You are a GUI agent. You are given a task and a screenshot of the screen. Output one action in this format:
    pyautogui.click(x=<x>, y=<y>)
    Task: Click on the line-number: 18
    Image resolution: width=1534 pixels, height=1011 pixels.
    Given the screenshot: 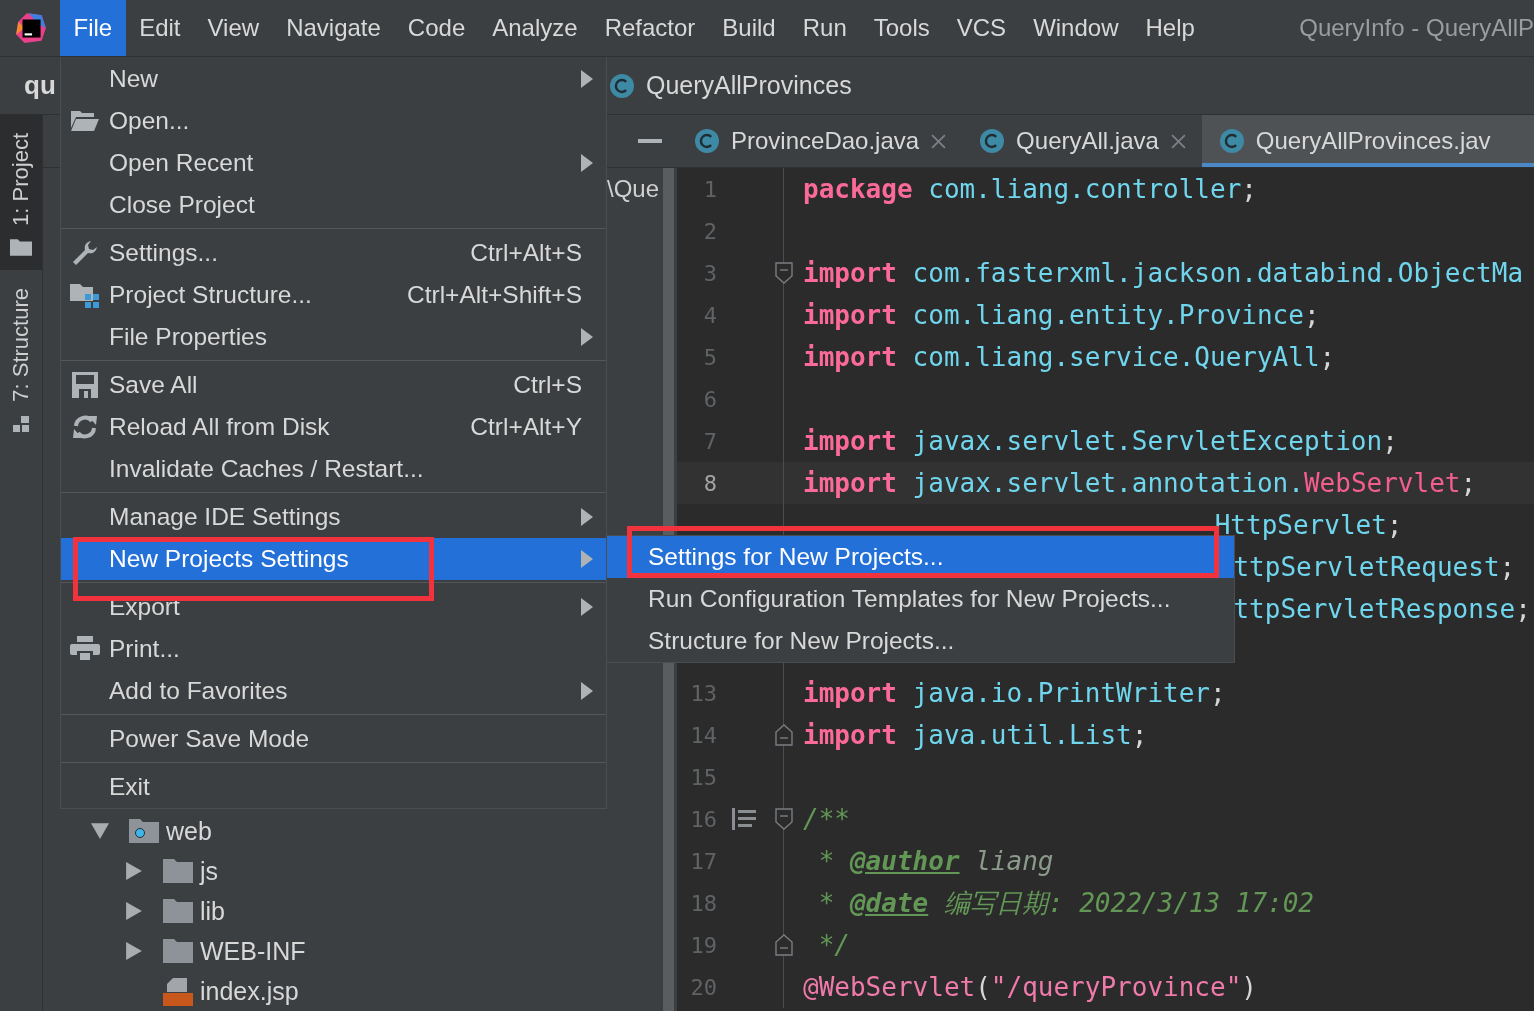 What is the action you would take?
    pyautogui.click(x=703, y=903)
    